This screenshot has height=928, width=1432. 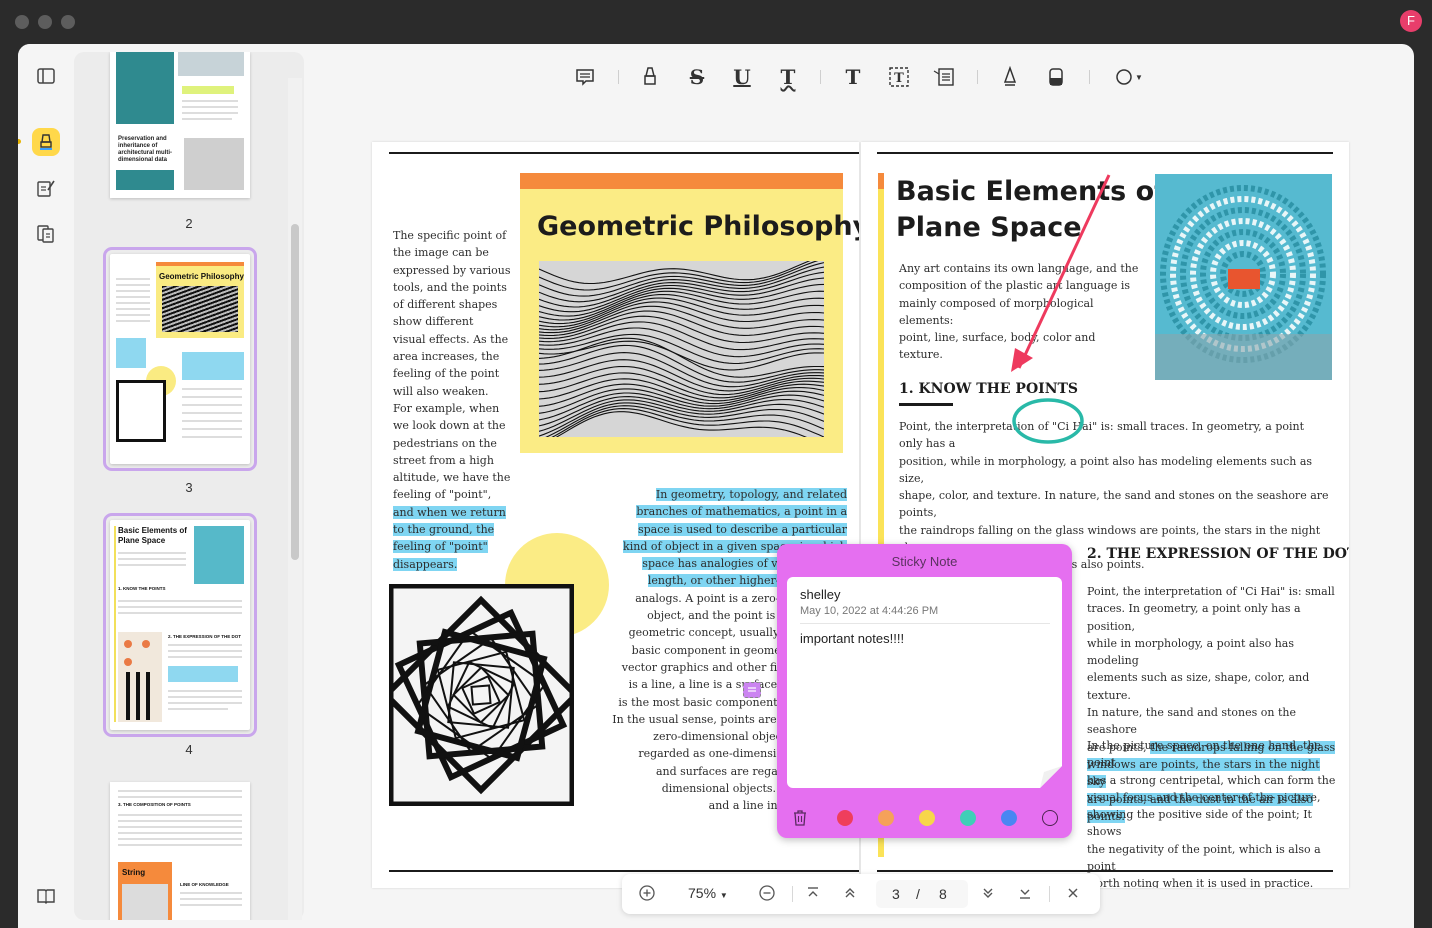 What do you see at coordinates (189, 749) in the screenshot?
I see `thumbnail-page-number: 4` at bounding box center [189, 749].